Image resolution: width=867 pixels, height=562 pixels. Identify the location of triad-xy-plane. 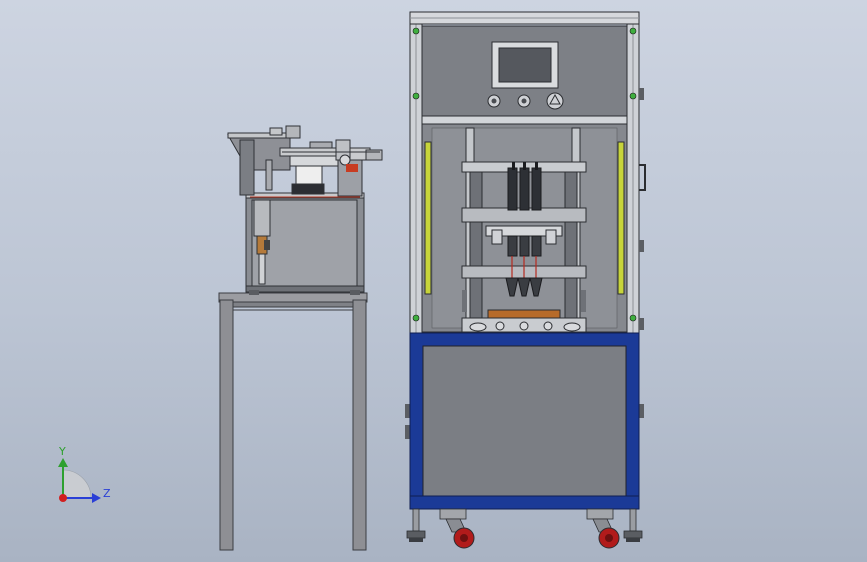
(77, 484).